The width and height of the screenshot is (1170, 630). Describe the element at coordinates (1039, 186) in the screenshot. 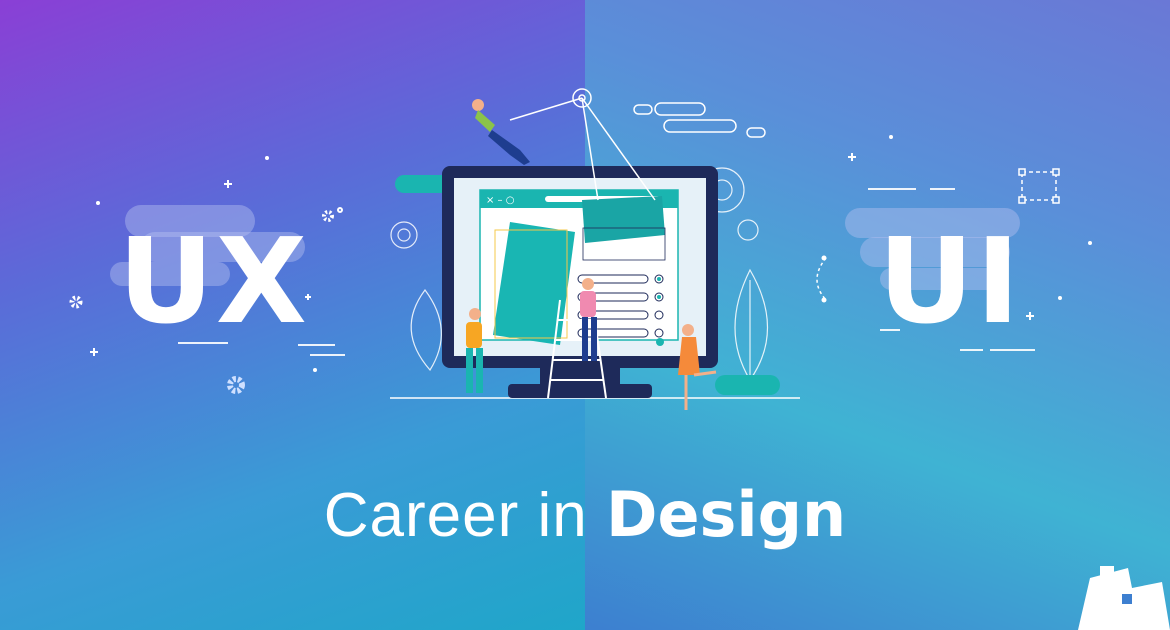

I see `selection-box-icon` at that location.